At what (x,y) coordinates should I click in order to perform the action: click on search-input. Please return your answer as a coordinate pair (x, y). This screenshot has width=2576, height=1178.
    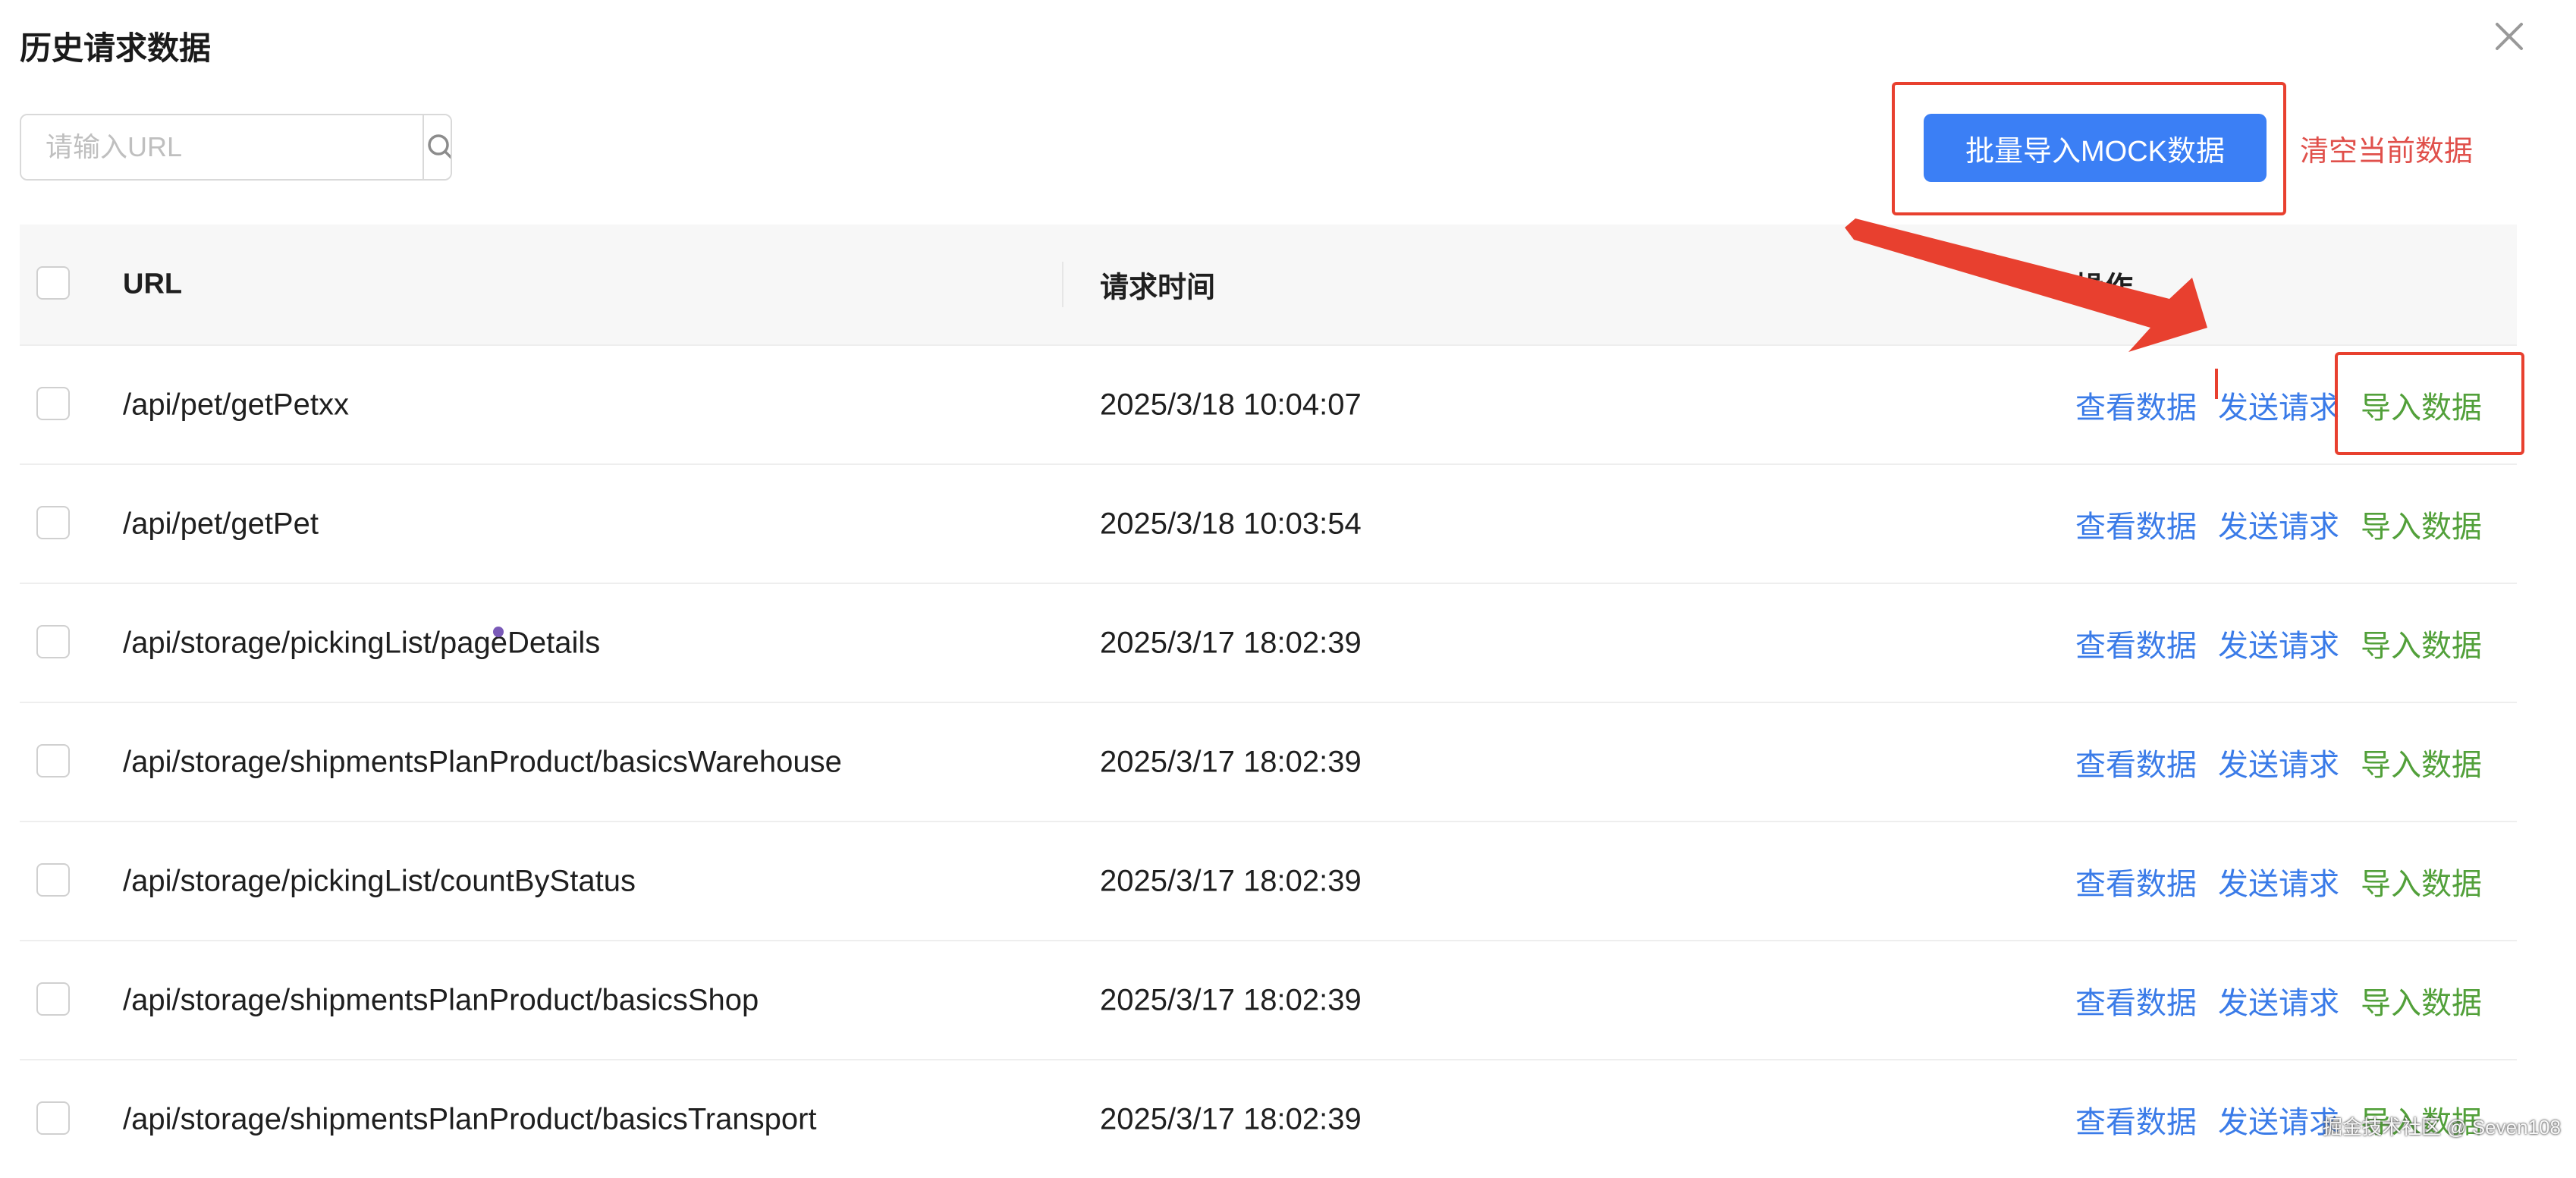
    Looking at the image, I should click on (222, 147).